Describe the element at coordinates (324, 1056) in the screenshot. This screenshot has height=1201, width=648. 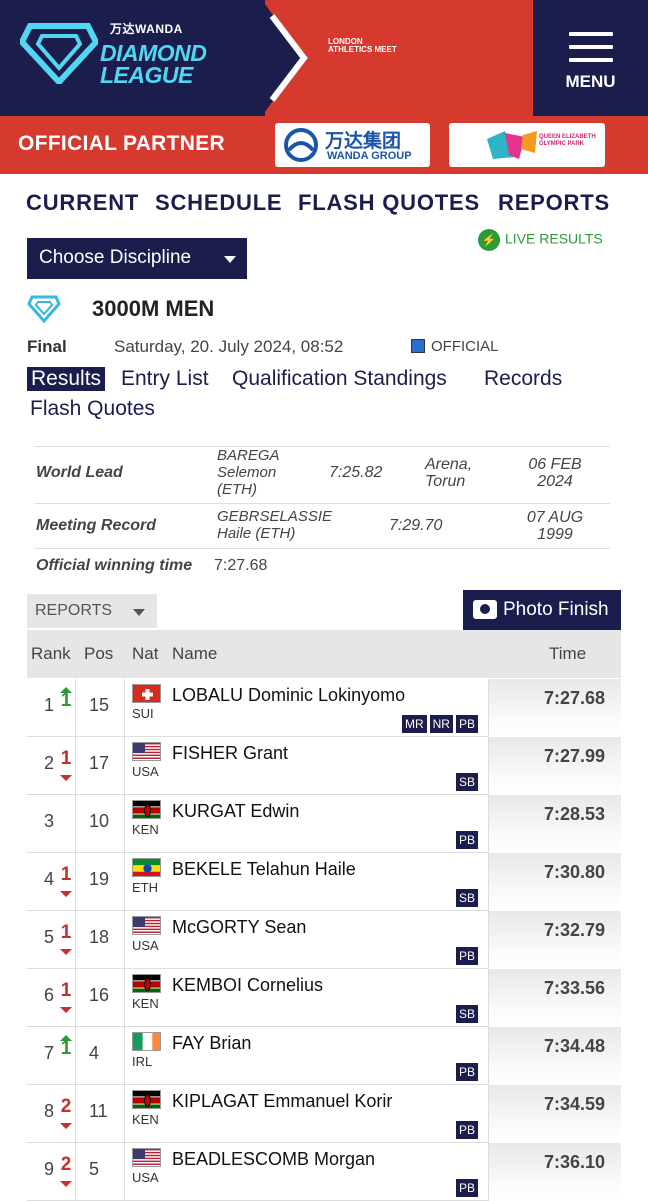
I see `table-row: 7 1 4 IRL FAY Brian PB 7:34.48` at that location.